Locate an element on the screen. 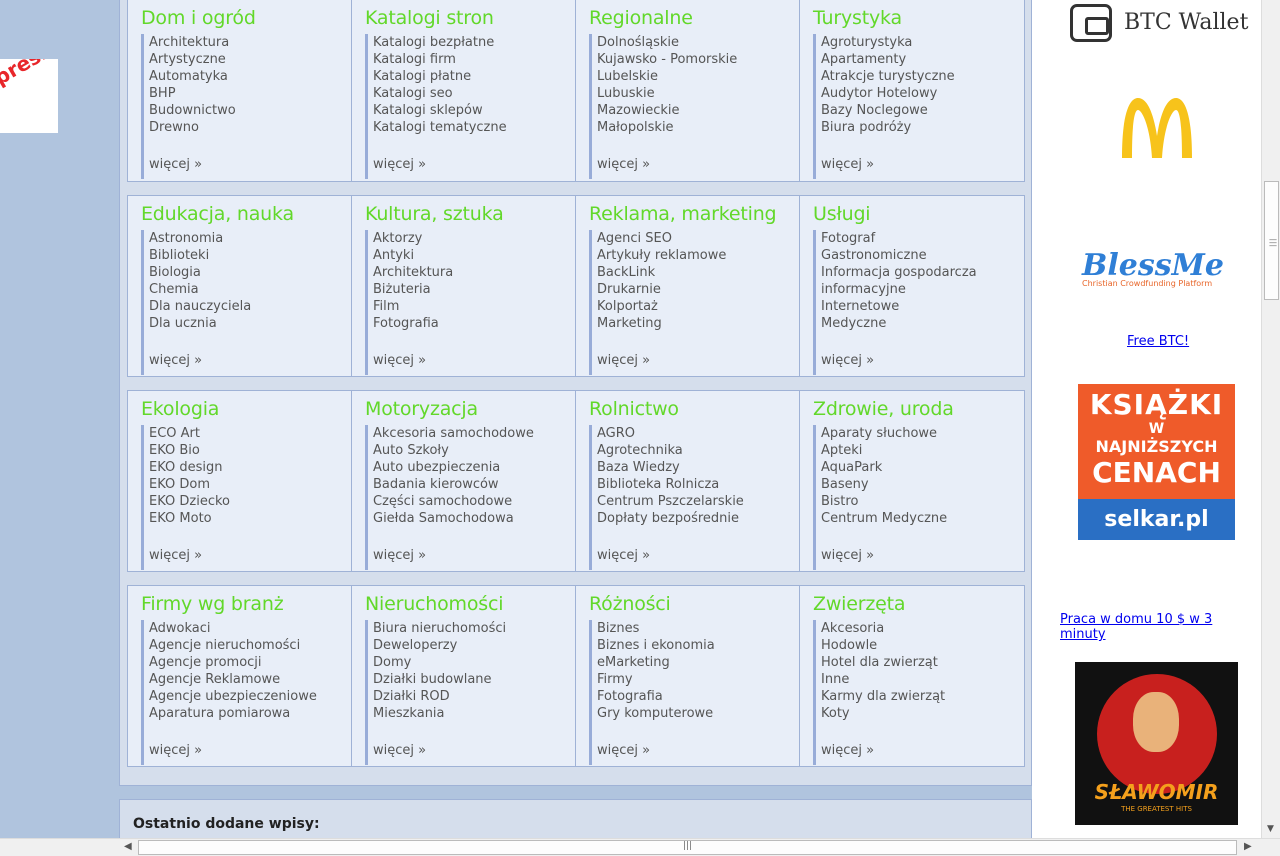 Image resolution: width=1280 pixels, height=856 pixels. category-title: Różności is located at coordinates (694, 606).